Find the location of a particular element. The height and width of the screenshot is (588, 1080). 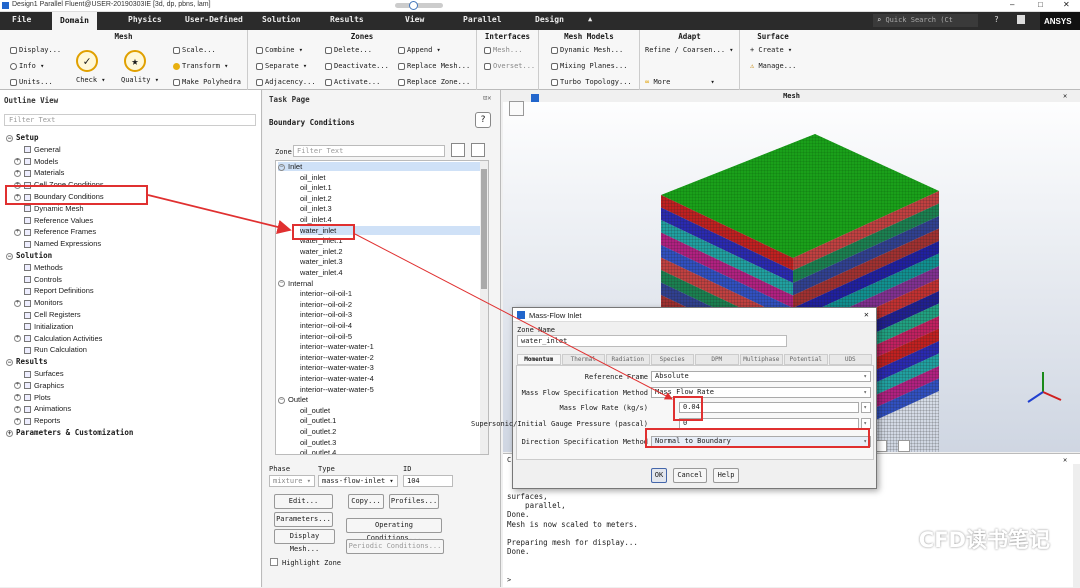

zone-item-water_inlet.4: water_inlet.4 is located at coordinates (390, 272).